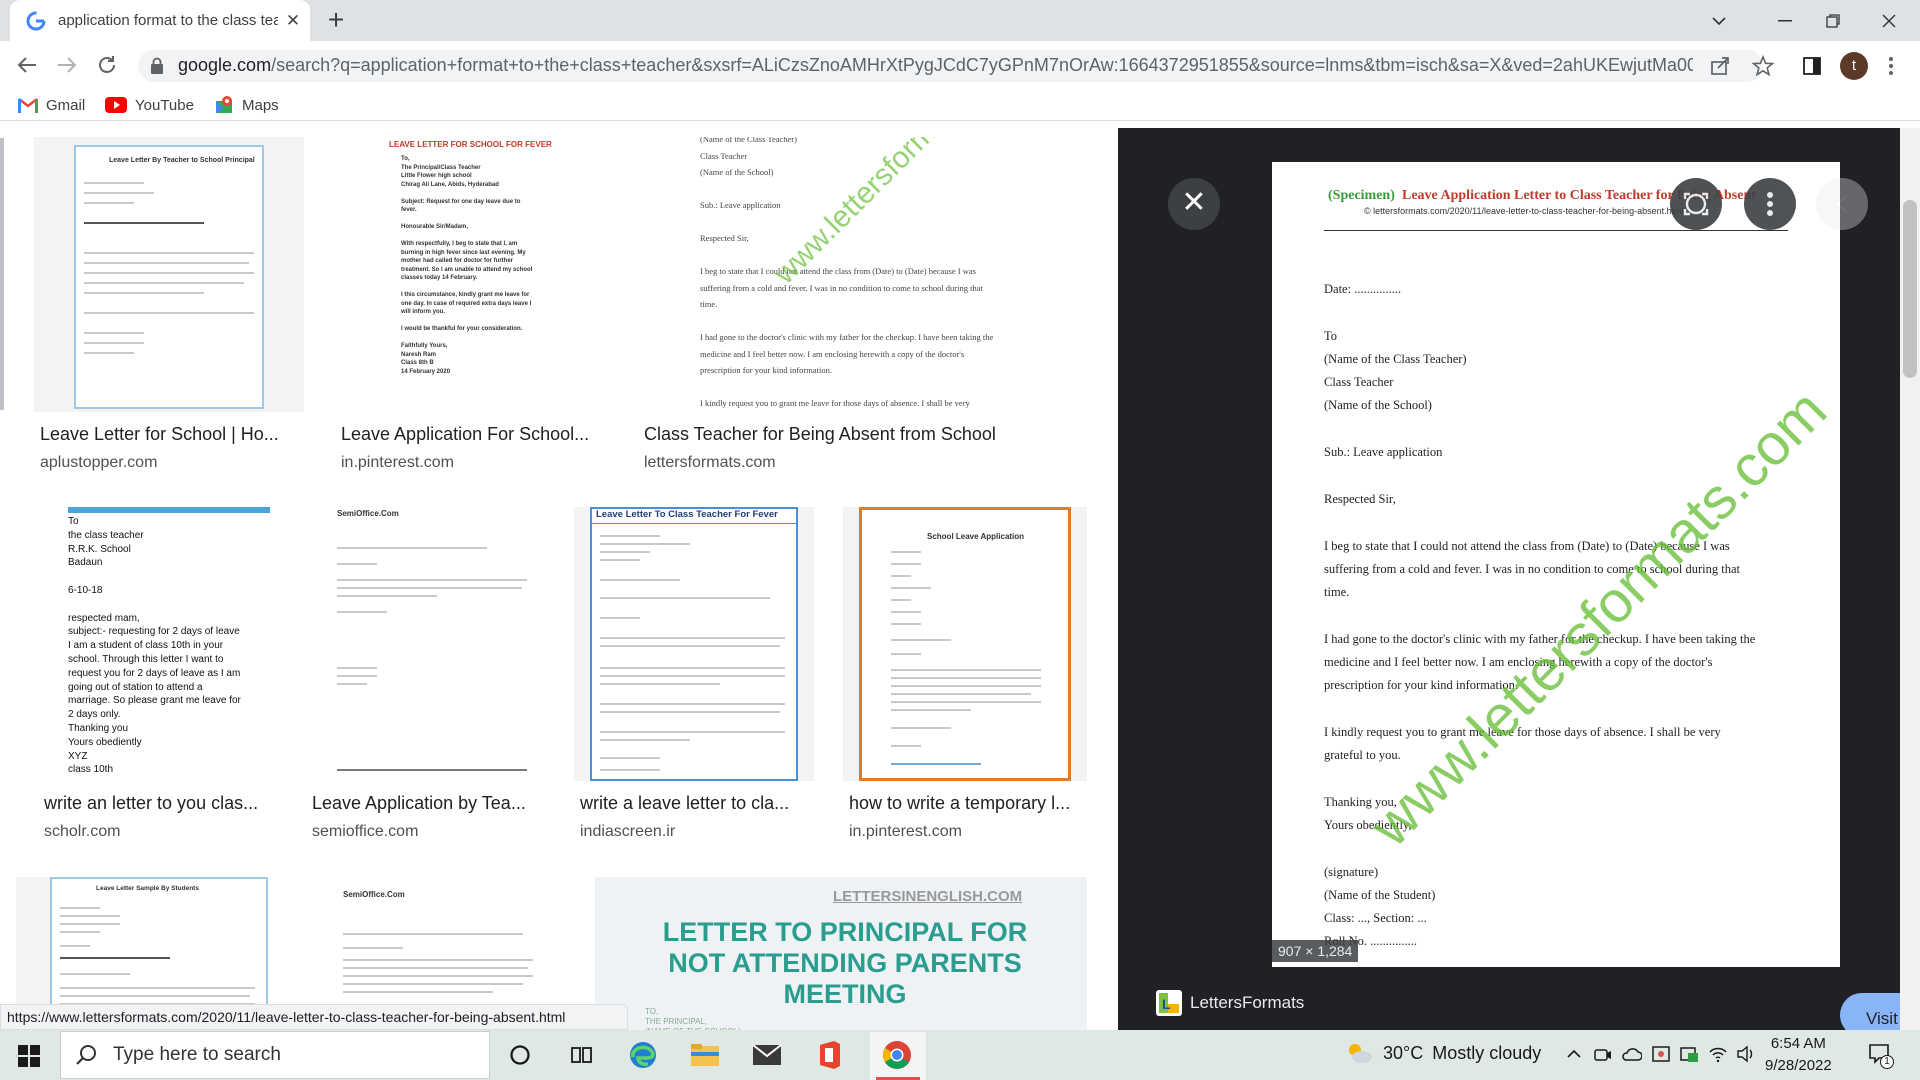 The width and height of the screenshot is (1920, 1080). Describe the element at coordinates (1763, 66) in the screenshot. I see `bookmark-star-icon` at that location.